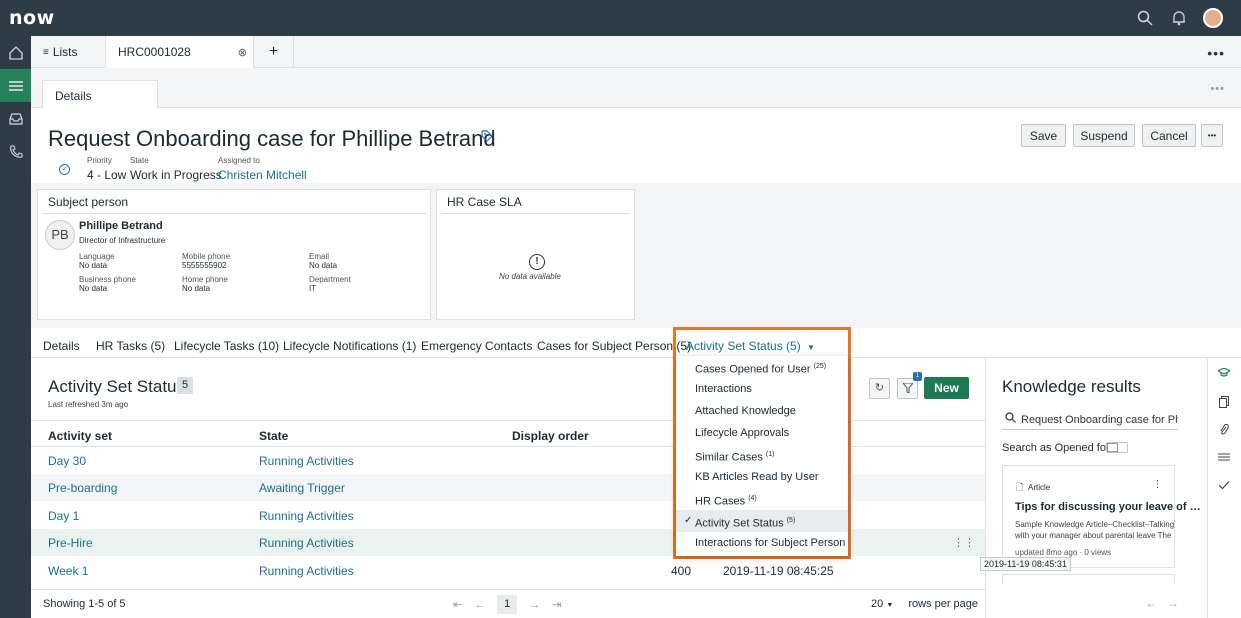 The width and height of the screenshot is (1241, 618). What do you see at coordinates (762, 389) in the screenshot?
I see `menu-item-interactions: Interactions` at bounding box center [762, 389].